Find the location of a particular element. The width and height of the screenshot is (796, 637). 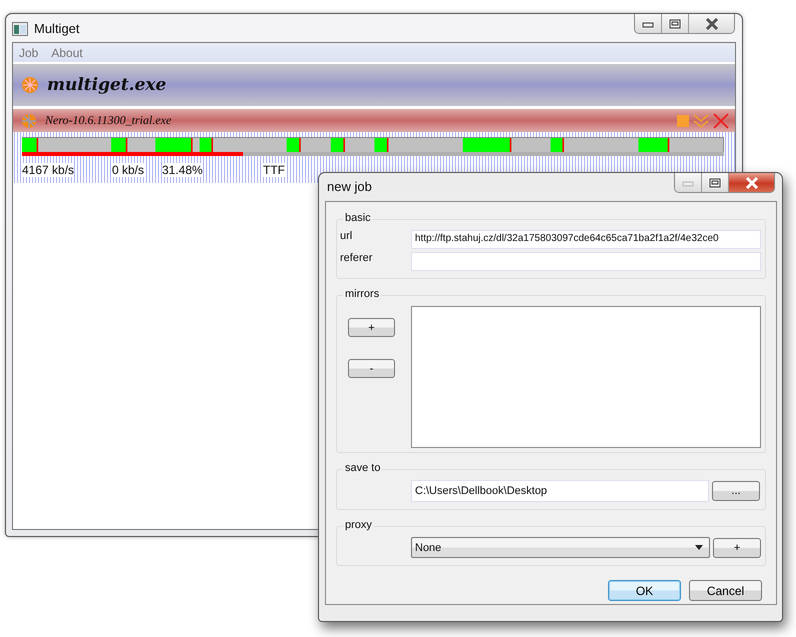

window-title: Multiget is located at coordinates (57, 28).